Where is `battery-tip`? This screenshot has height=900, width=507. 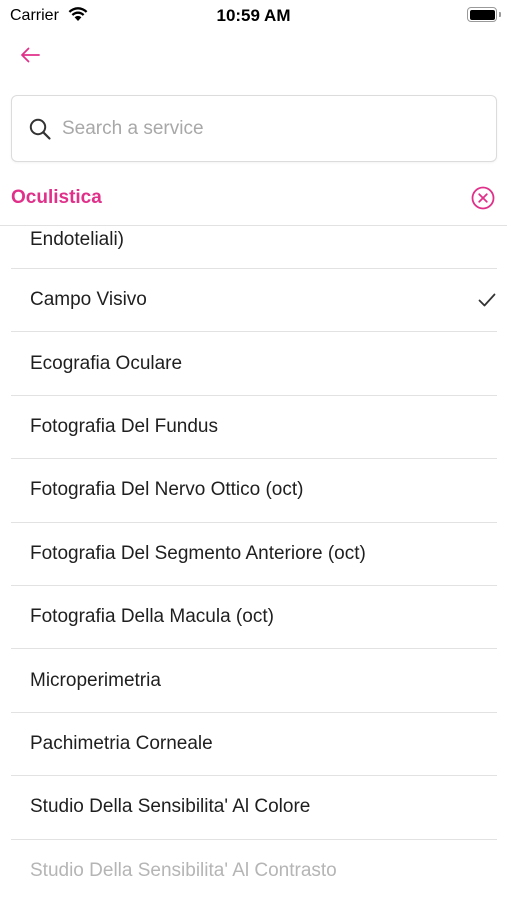 battery-tip is located at coordinates (500, 14).